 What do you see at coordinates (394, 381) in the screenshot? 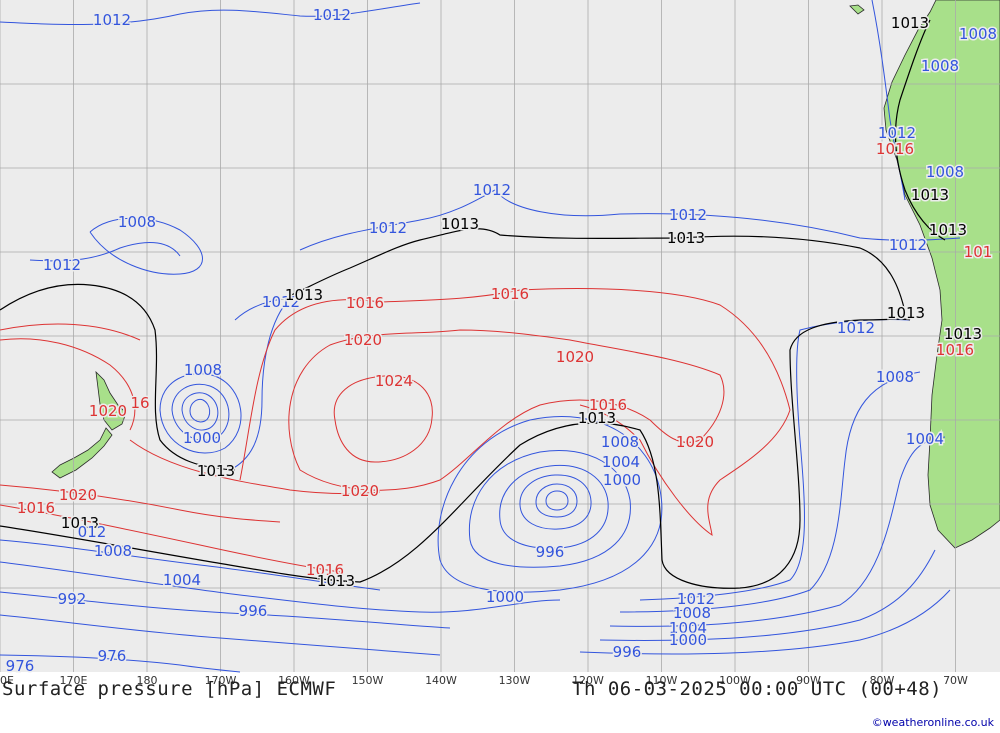
I see `isobar-label: 1024` at bounding box center [394, 381].